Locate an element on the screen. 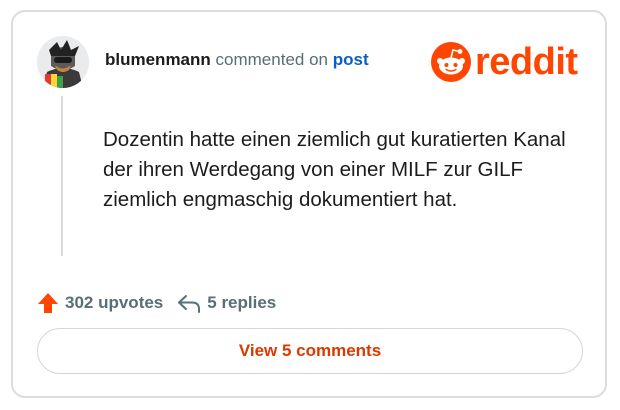 The width and height of the screenshot is (620, 410). upvote-button: 302 upvotes is located at coordinates (100, 303).